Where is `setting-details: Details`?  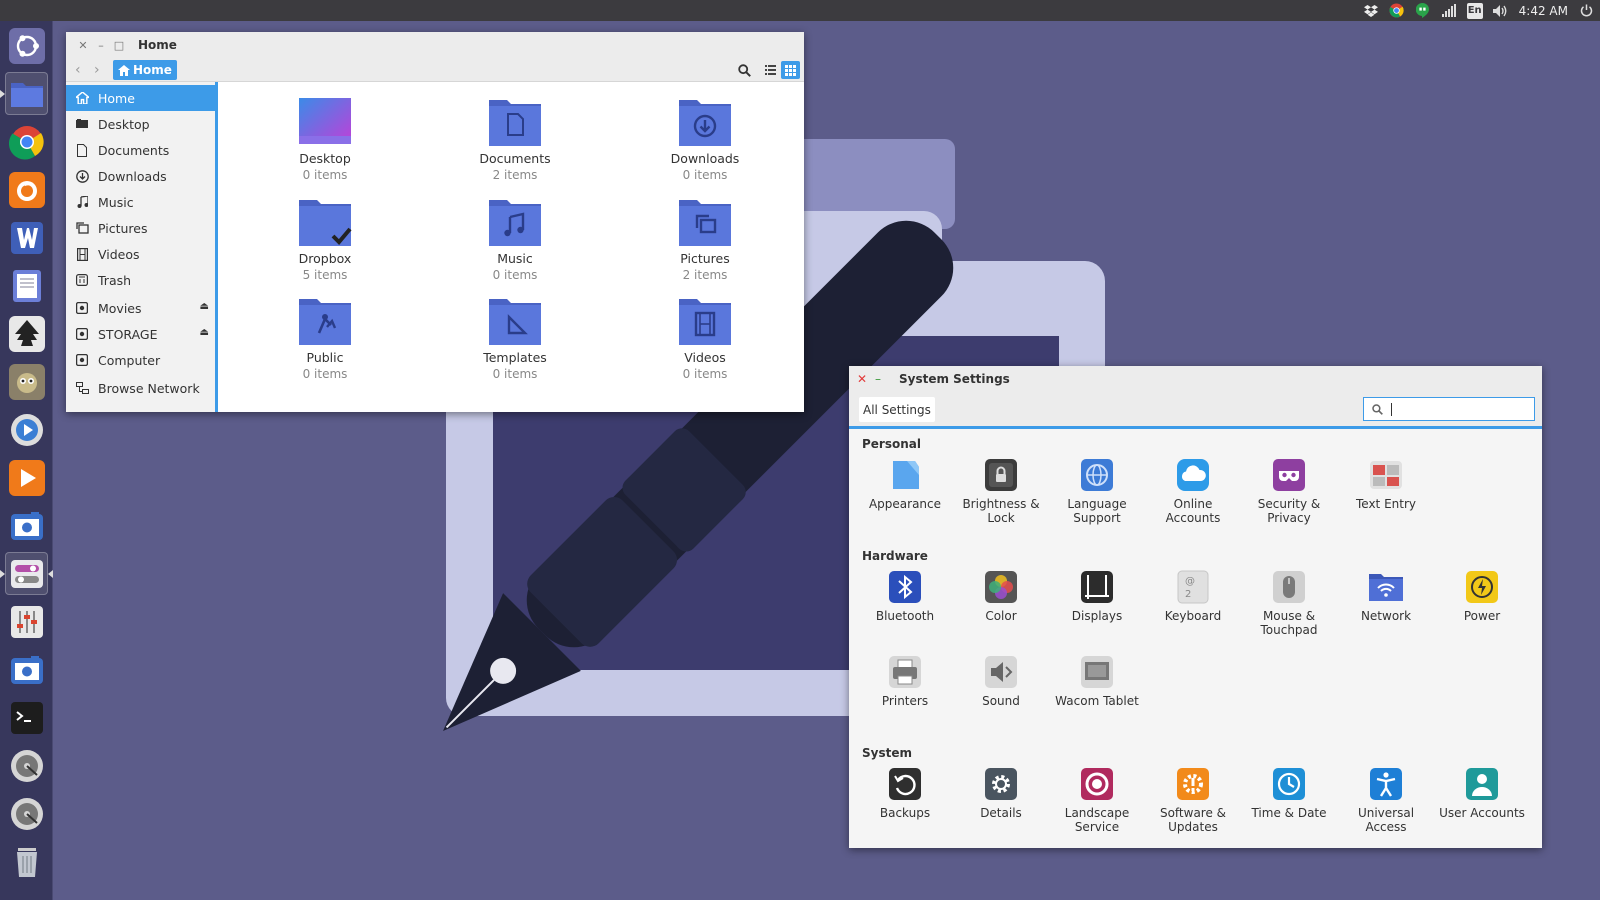
setting-details: Details is located at coordinates (1001, 793).